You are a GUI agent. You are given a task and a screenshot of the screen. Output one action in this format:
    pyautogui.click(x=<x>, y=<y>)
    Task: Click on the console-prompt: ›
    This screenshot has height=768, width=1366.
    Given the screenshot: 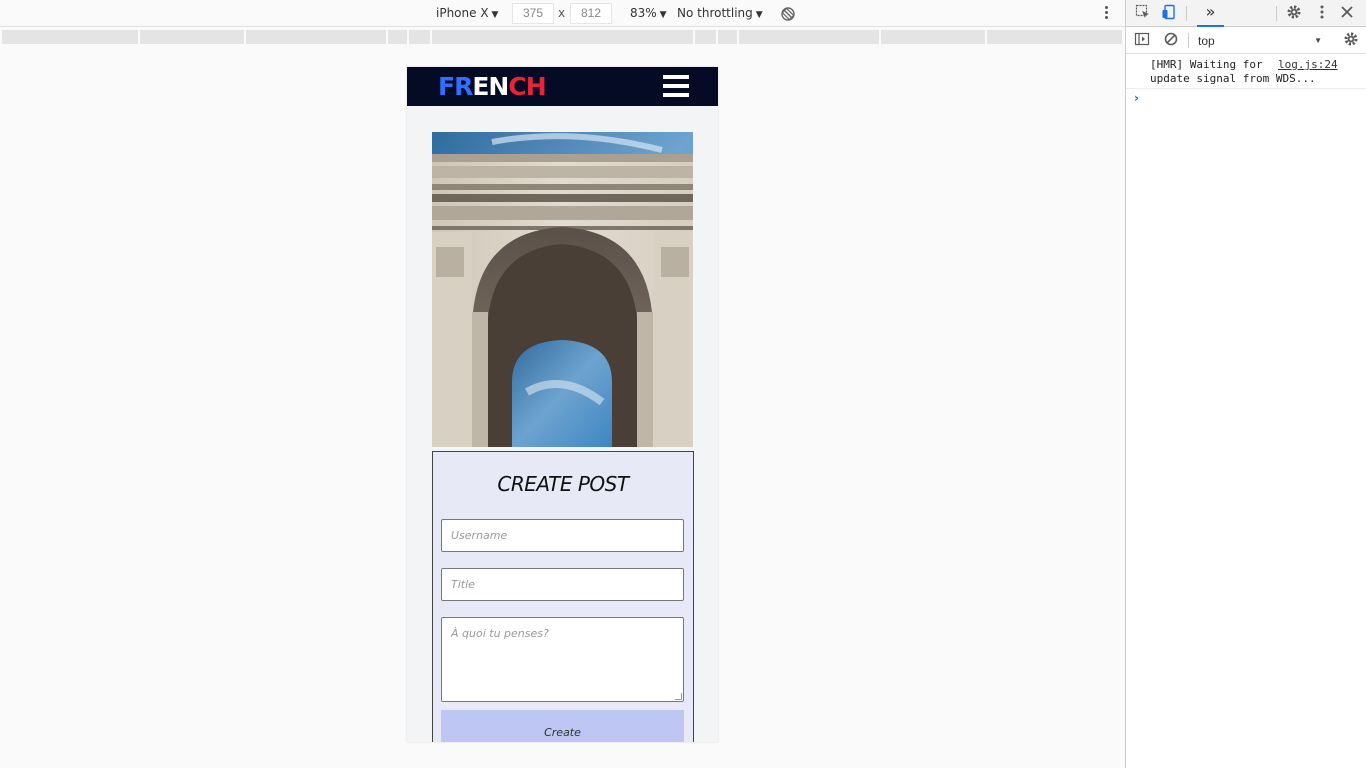 What is the action you would take?
    pyautogui.click(x=1136, y=98)
    